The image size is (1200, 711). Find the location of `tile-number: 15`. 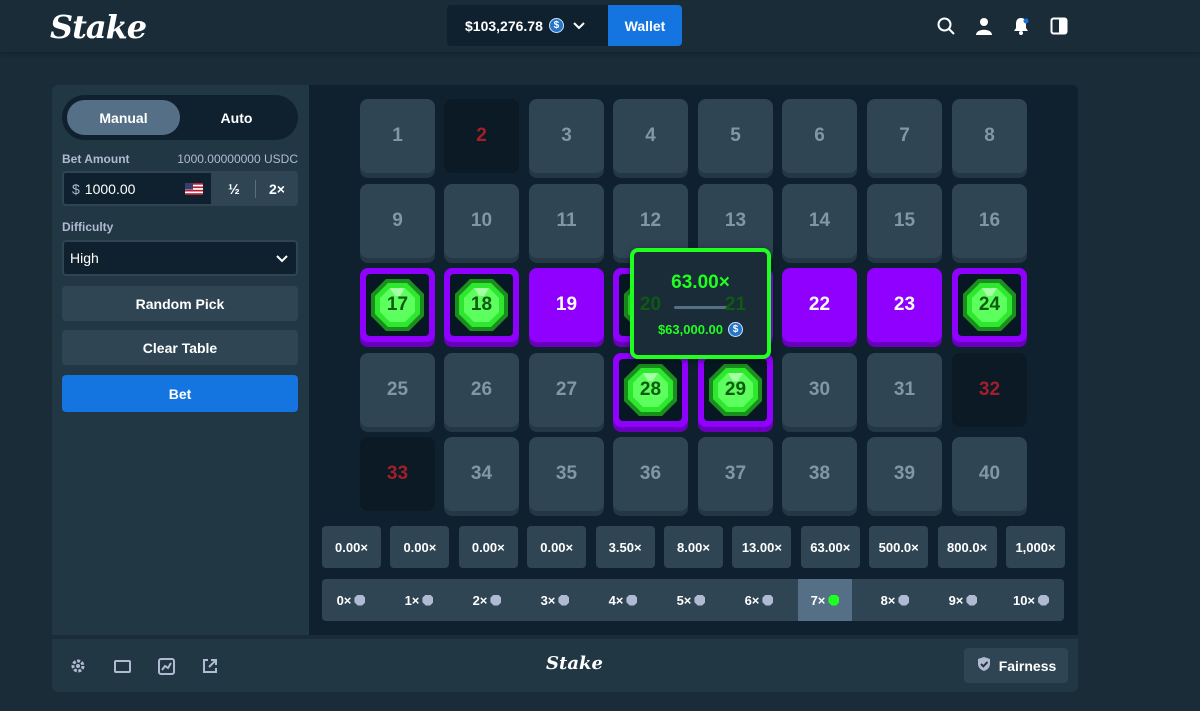

tile-number: 15 is located at coordinates (904, 220).